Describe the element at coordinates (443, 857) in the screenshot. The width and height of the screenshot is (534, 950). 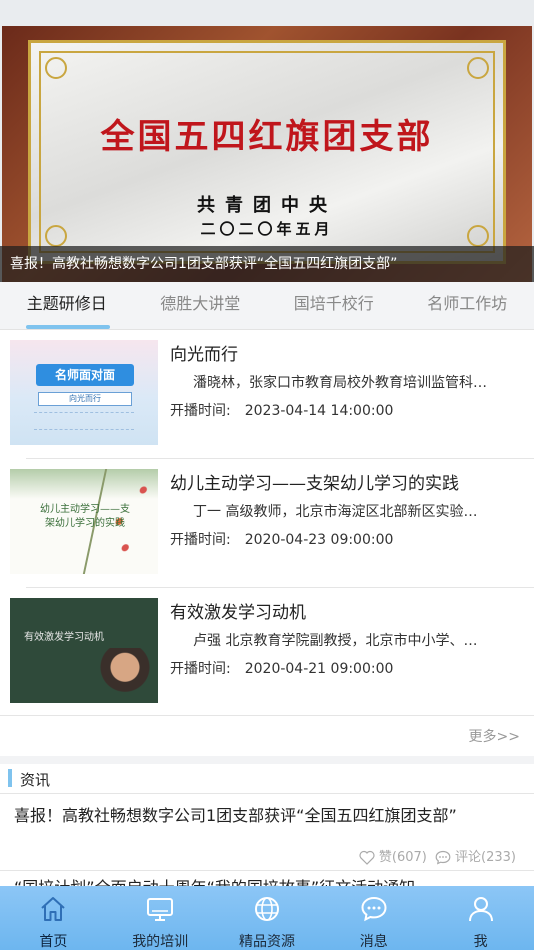
I see `comment-icon` at that location.